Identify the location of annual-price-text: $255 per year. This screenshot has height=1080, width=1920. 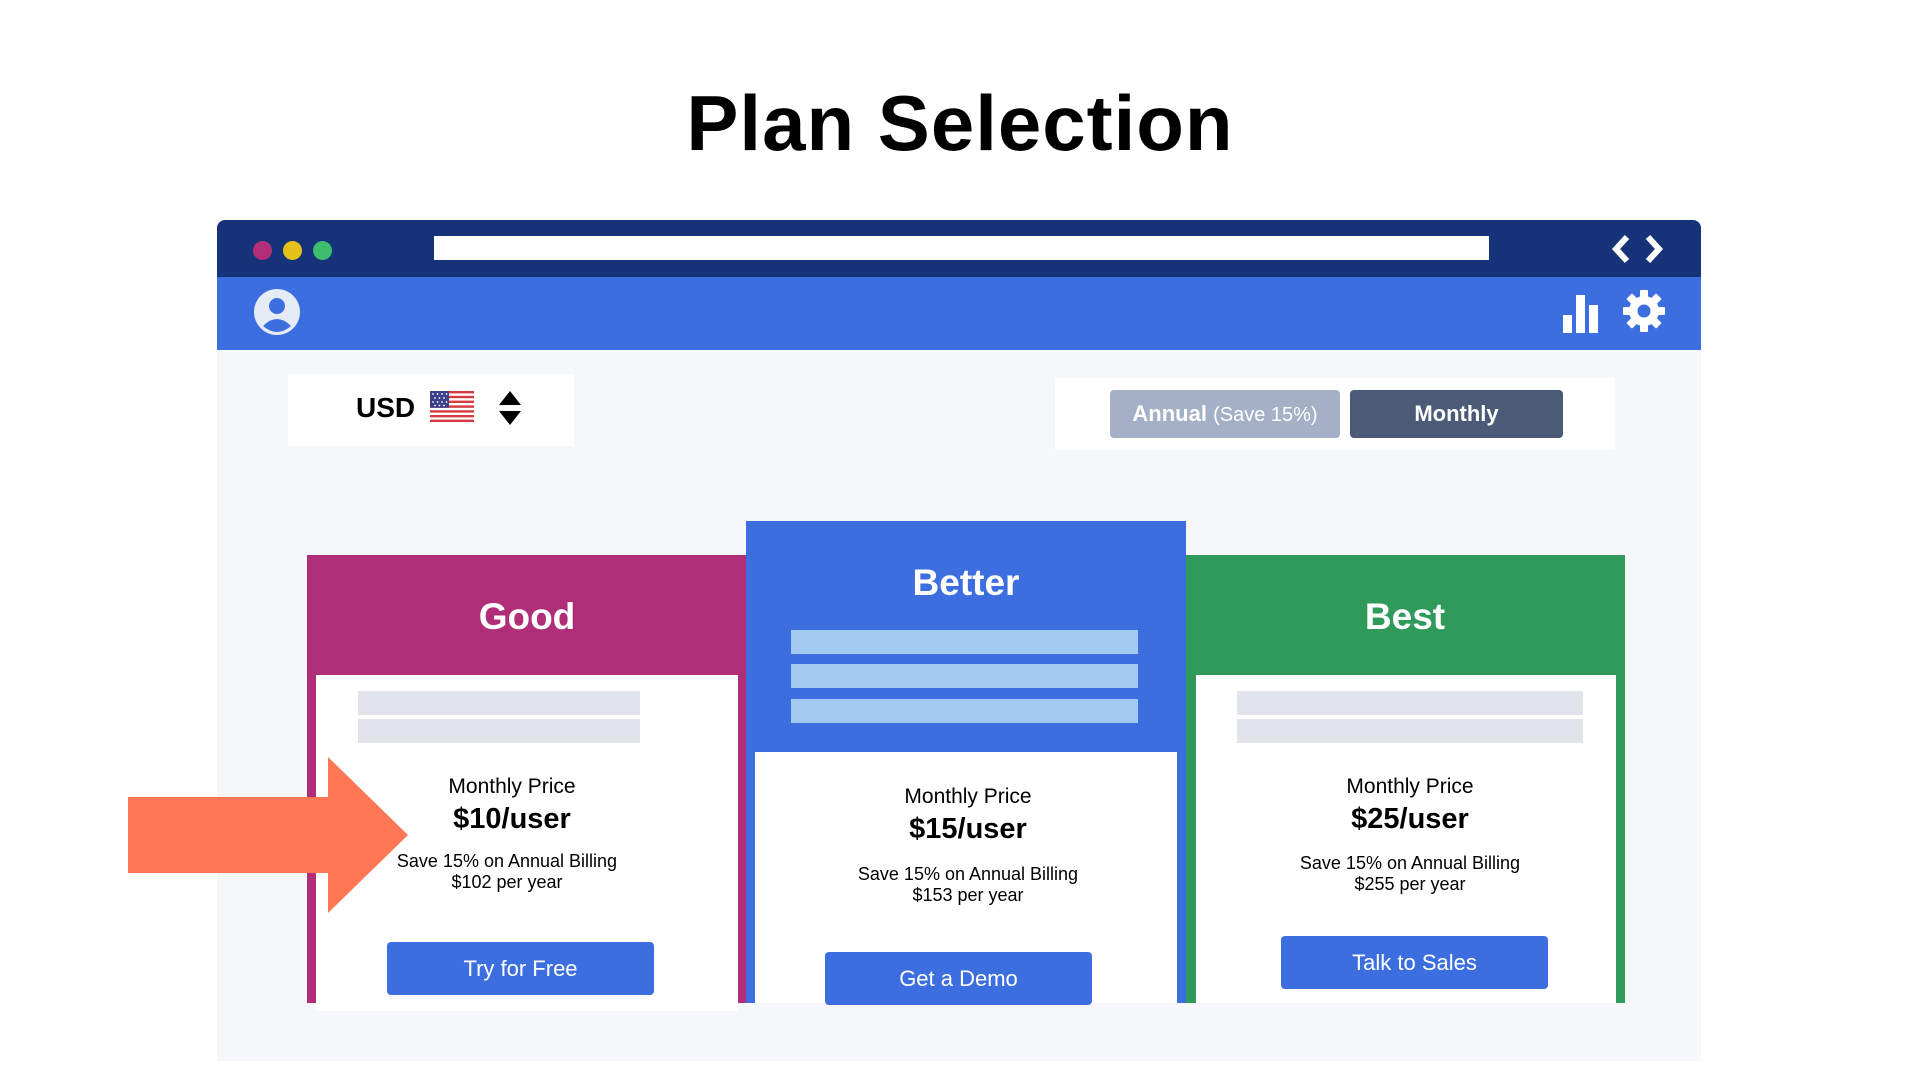
(1410, 884).